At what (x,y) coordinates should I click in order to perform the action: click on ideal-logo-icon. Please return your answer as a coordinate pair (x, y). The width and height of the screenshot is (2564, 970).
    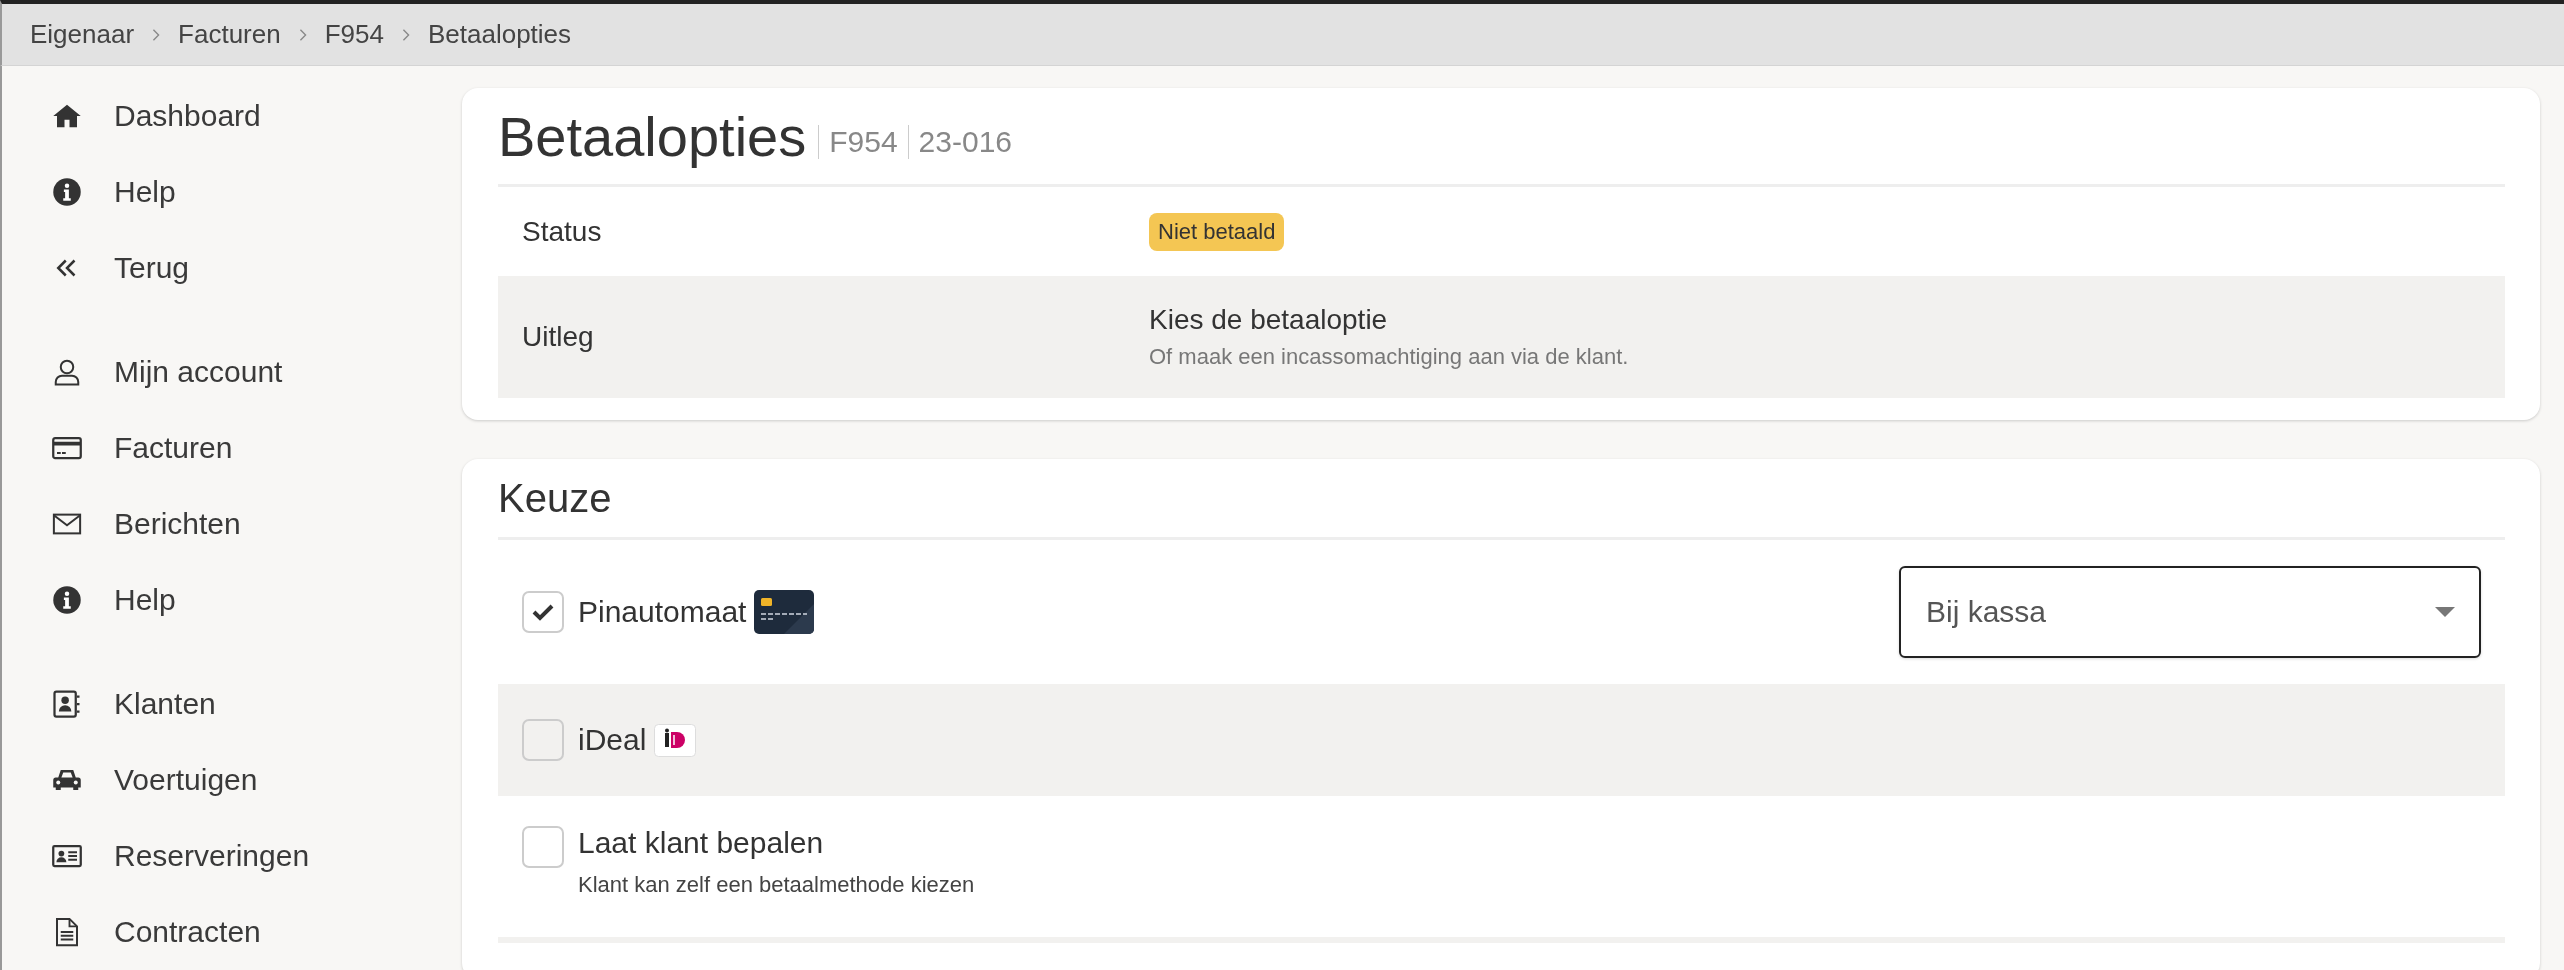
    Looking at the image, I should click on (675, 740).